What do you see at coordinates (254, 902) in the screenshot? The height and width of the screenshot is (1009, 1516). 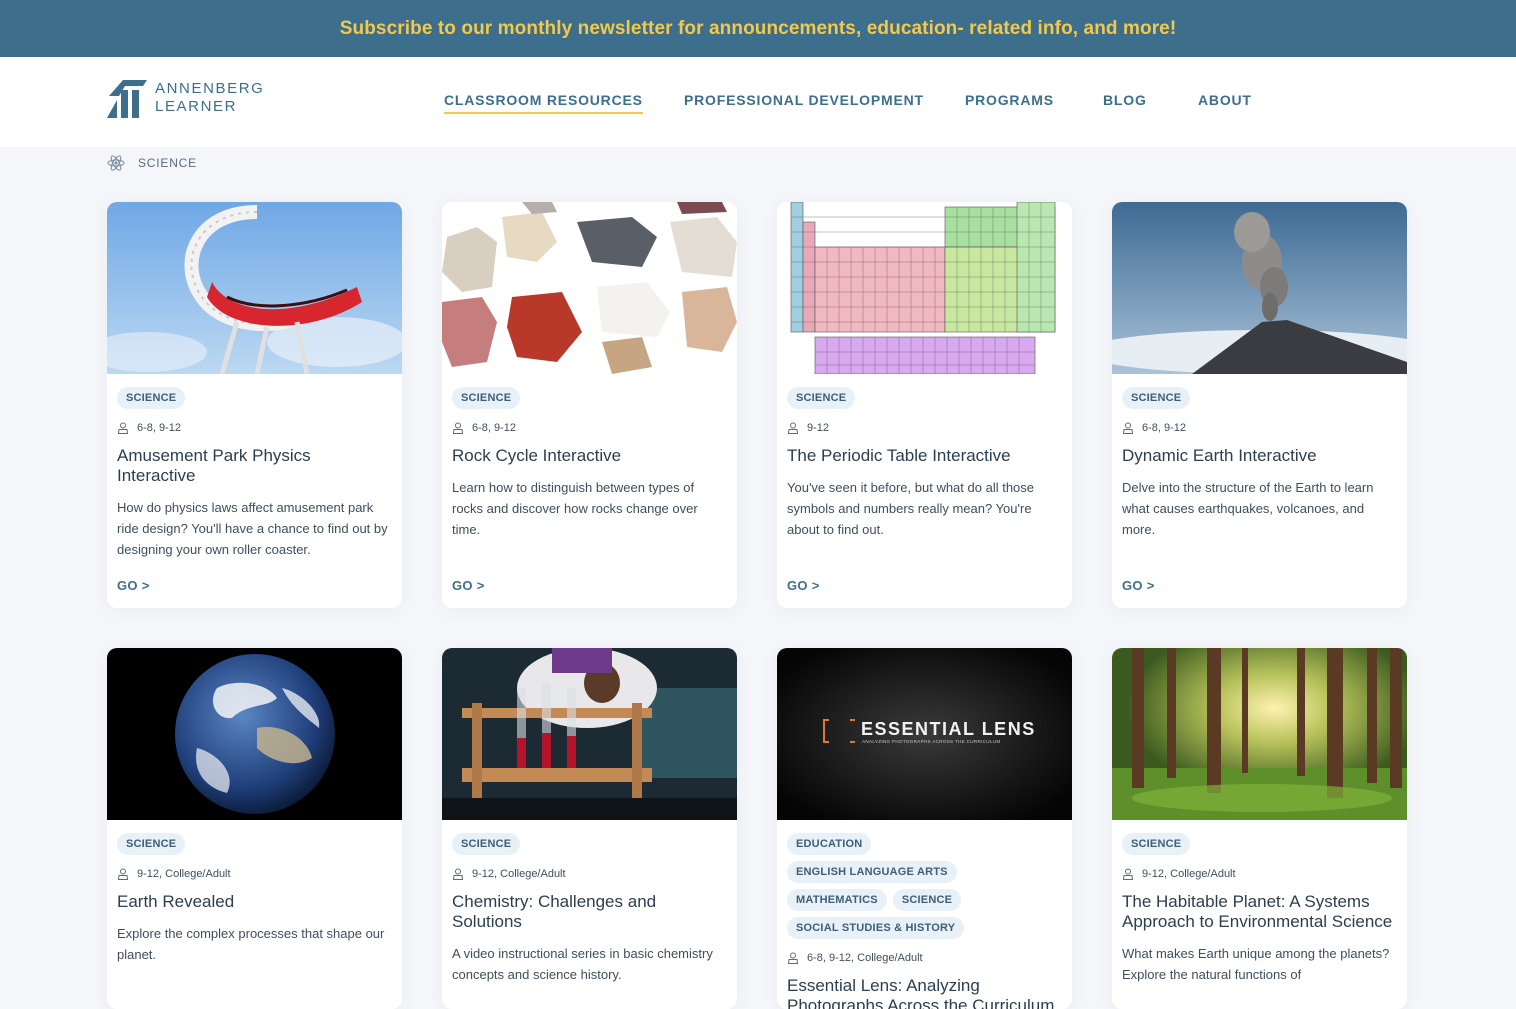 I see `card-title: Earth Revealed` at bounding box center [254, 902].